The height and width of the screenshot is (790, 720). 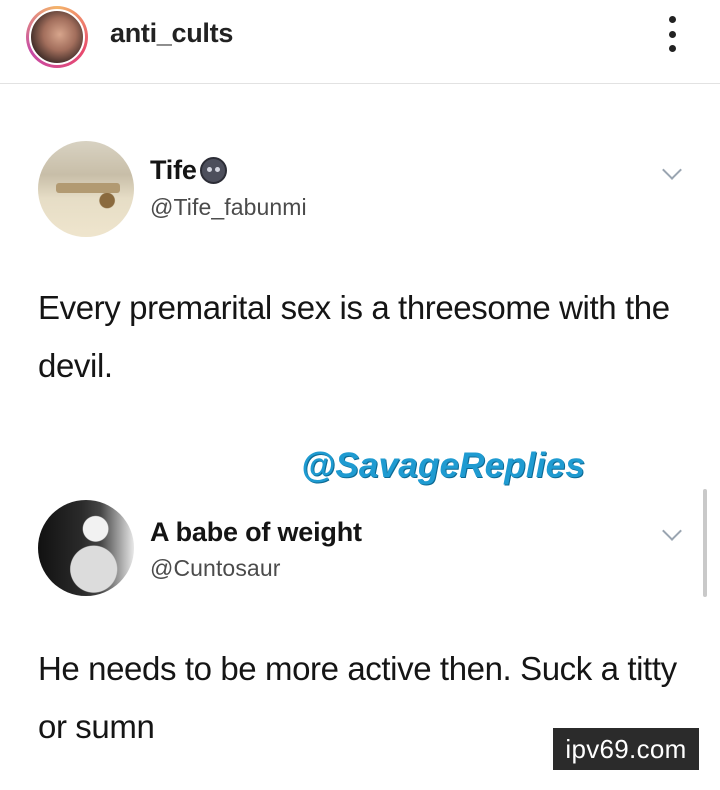 I want to click on tweet-2-avatar, so click(x=86, y=548).